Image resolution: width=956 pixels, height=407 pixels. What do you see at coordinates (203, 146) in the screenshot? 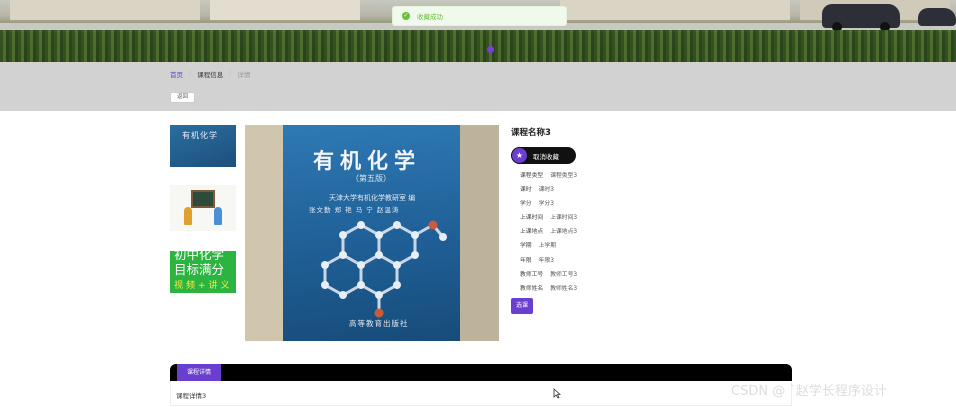
I see `gallery-thumbnail: 有机化学` at bounding box center [203, 146].